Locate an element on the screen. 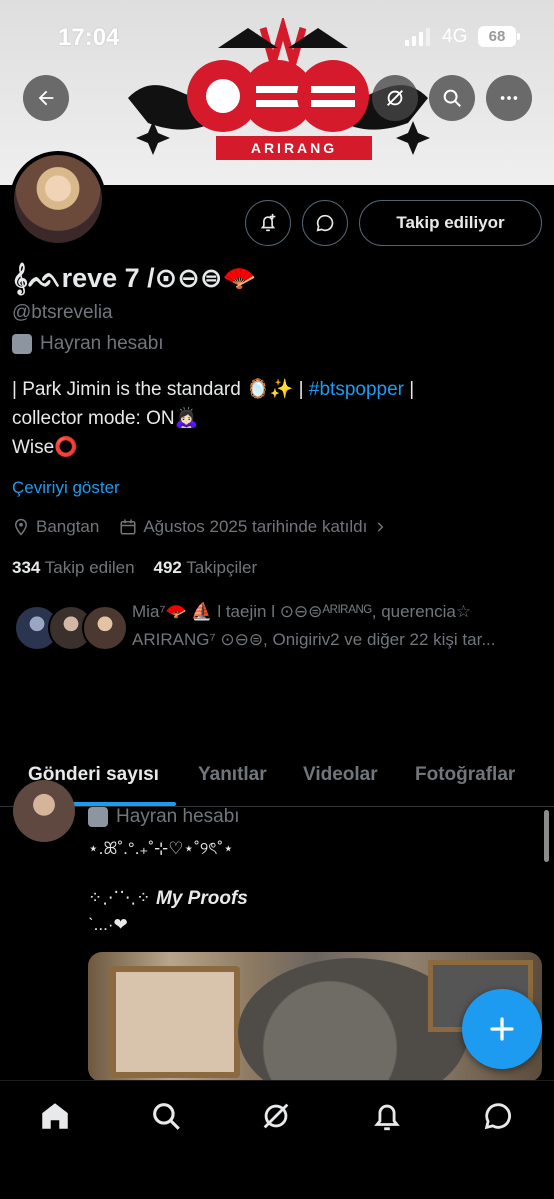 The height and width of the screenshot is (1199, 554). bottom-navigation is located at coordinates (277, 1139).